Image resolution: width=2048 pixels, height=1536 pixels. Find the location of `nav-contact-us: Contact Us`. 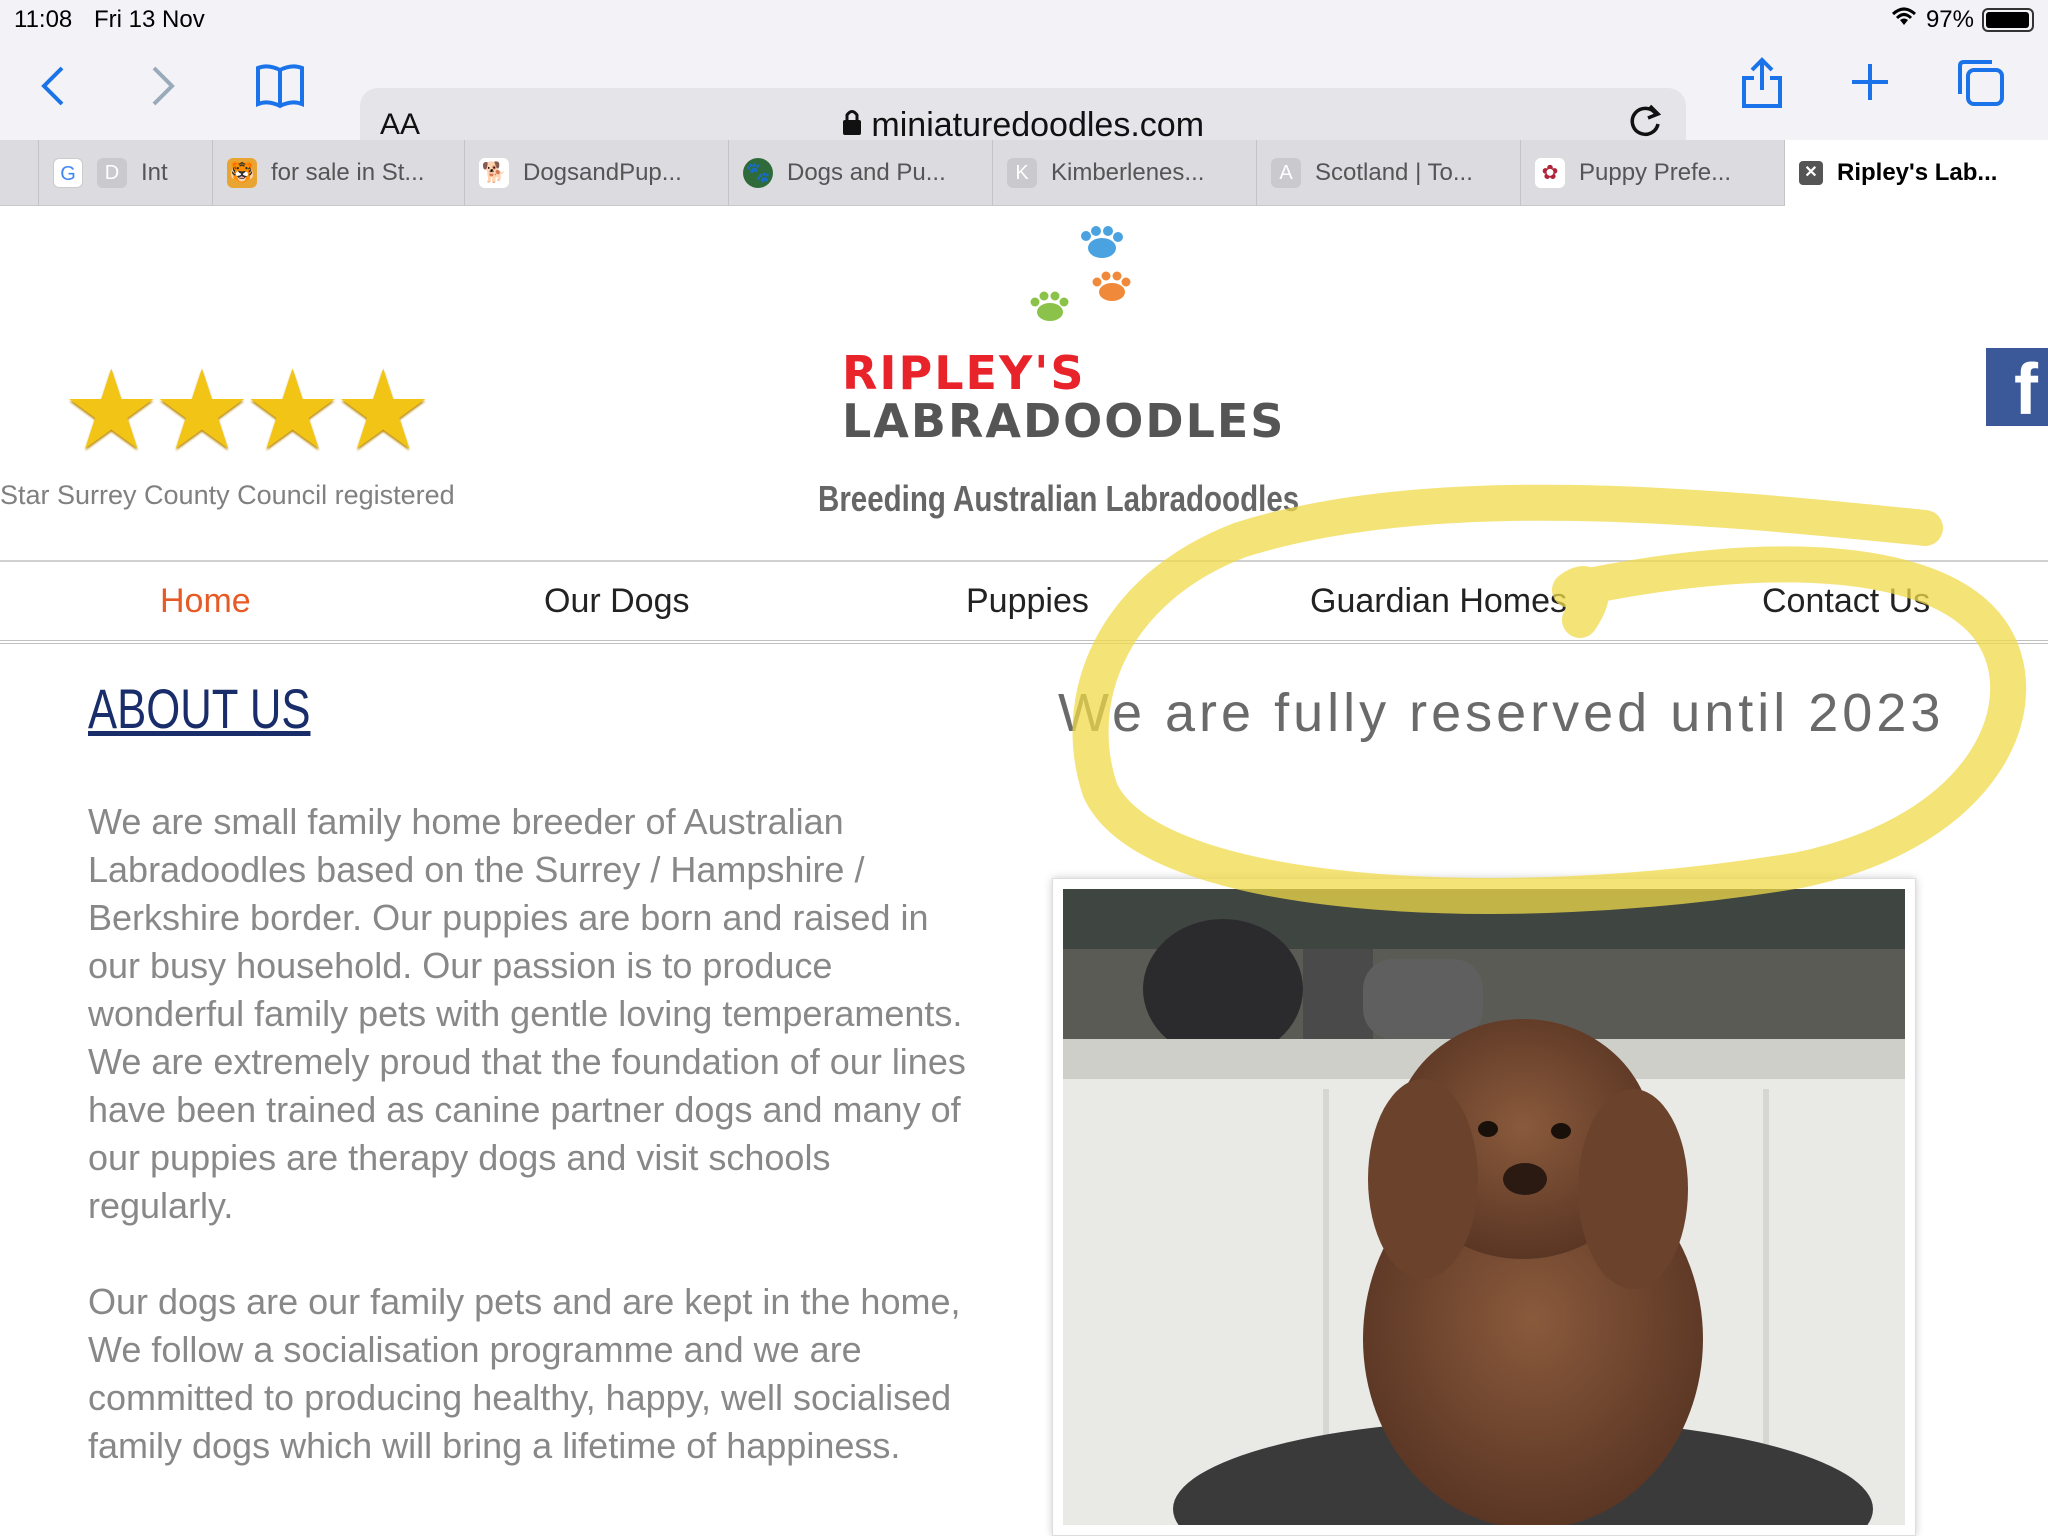

nav-contact-us: Contact Us is located at coordinates (1846, 601).